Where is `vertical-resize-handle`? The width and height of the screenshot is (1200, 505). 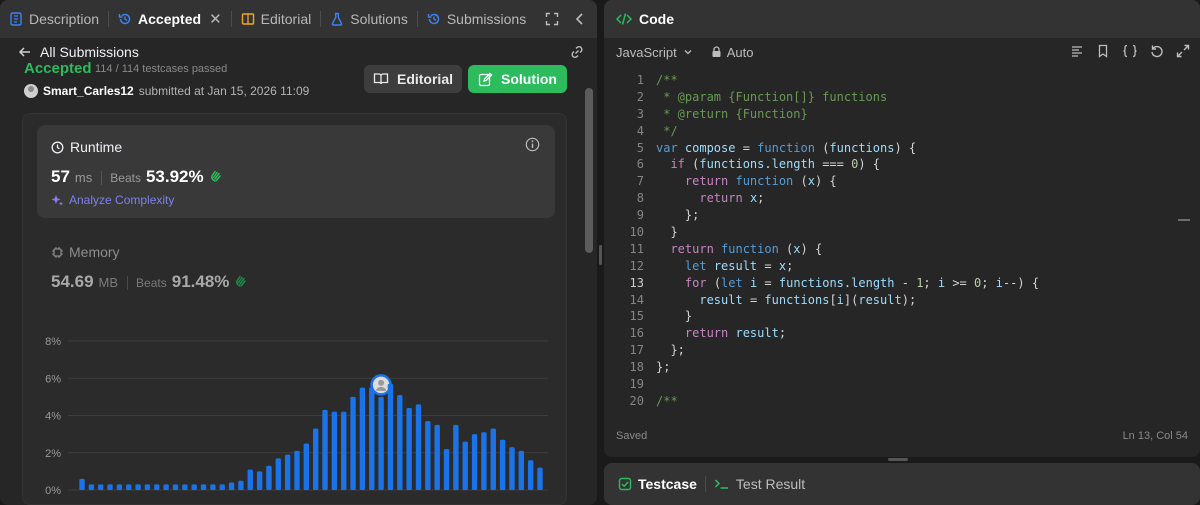 vertical-resize-handle is located at coordinates (600, 255).